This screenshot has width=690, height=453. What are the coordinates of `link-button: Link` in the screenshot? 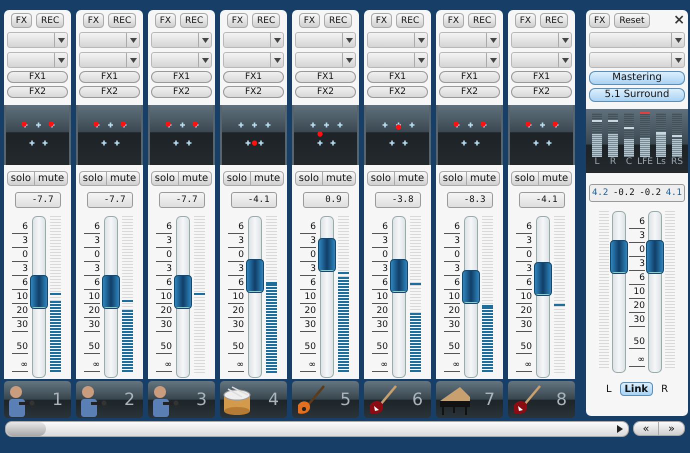 It's located at (637, 389).